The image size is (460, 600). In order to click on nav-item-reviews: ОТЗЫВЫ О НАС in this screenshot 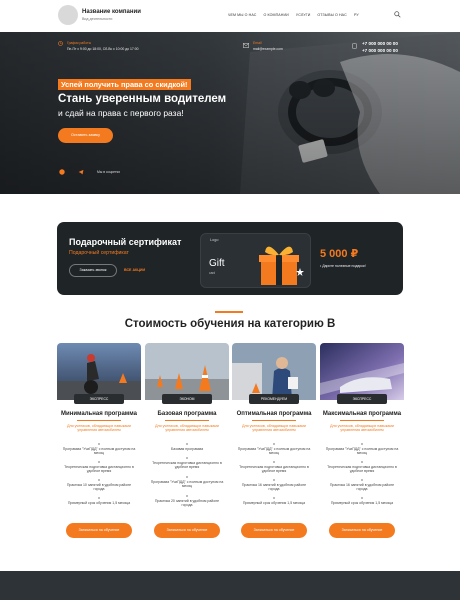, I will do `click(331, 15)`.